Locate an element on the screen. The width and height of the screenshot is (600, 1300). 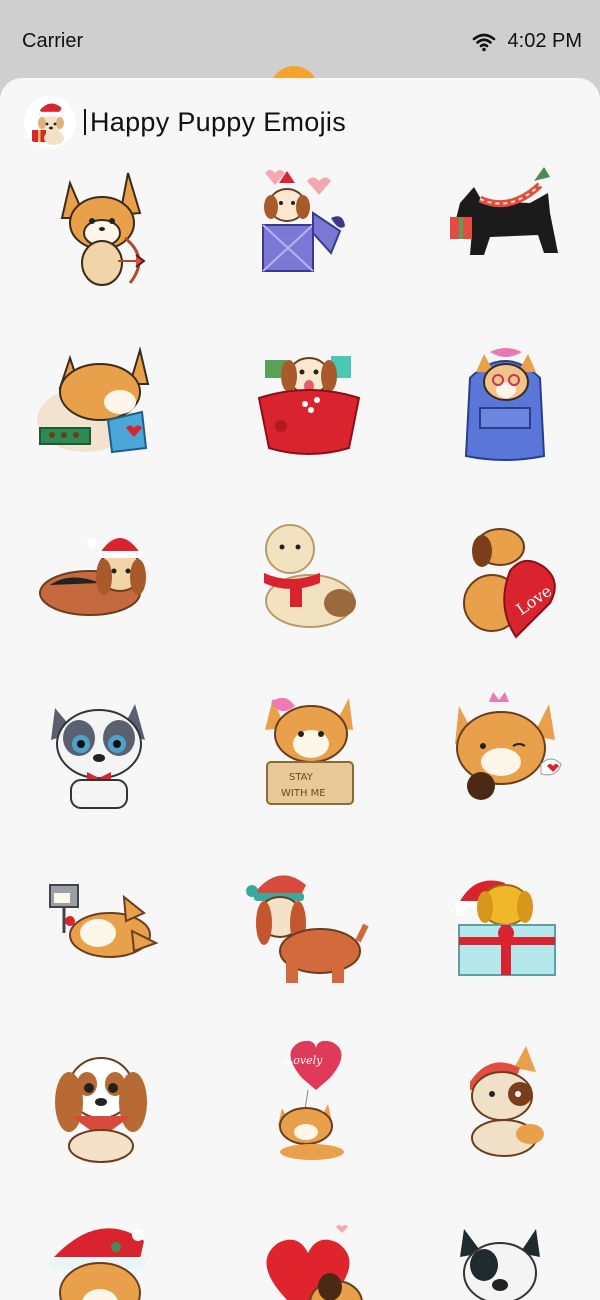
corgi-chocolate-wink-sticker is located at coordinates (510, 753).